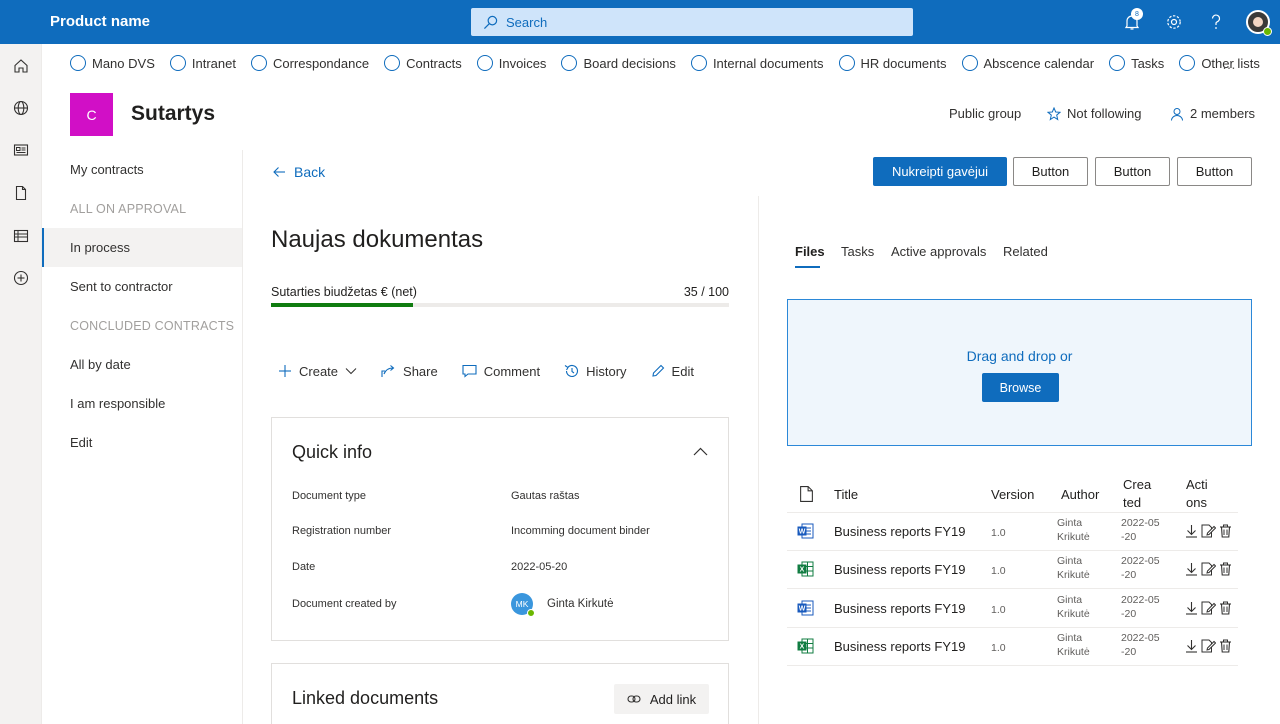  I want to click on column-created: Crea ted, so click(1137, 494).